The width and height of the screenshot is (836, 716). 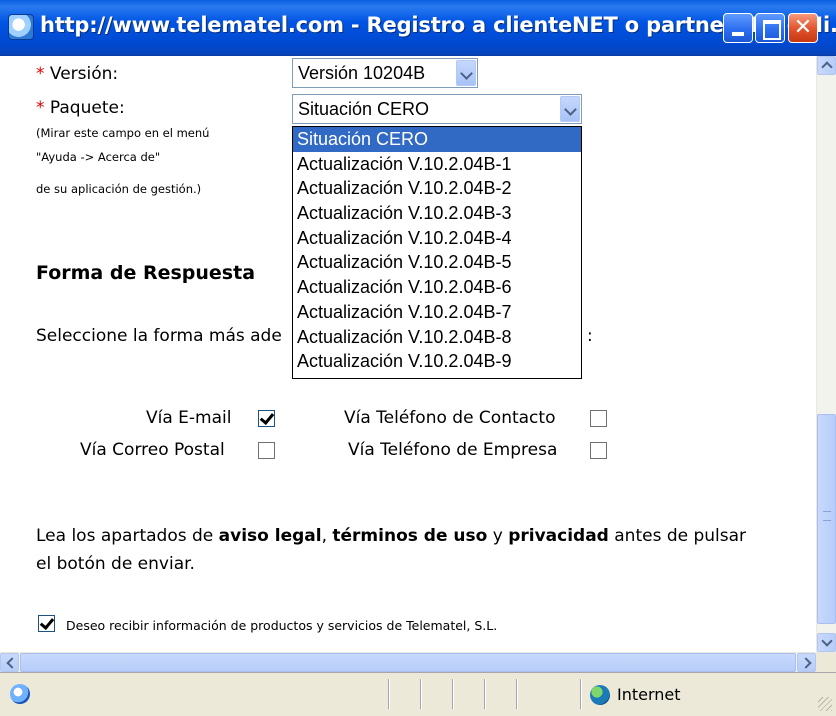 What do you see at coordinates (826, 642) in the screenshot?
I see `scroll-down-icon` at bounding box center [826, 642].